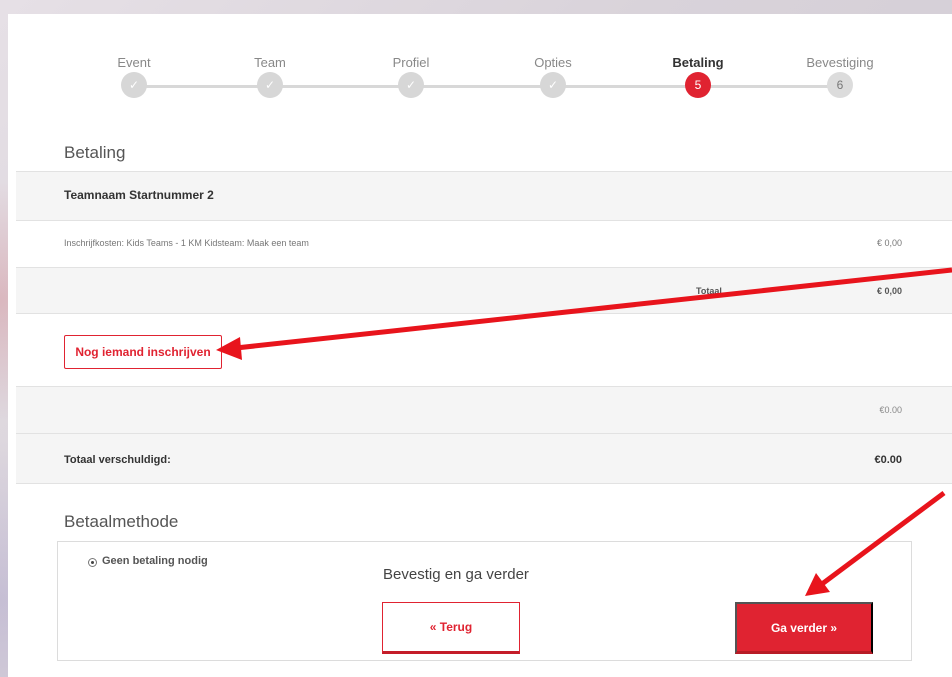  What do you see at coordinates (709, 291) in the screenshot?
I see `total-label: Totaal` at bounding box center [709, 291].